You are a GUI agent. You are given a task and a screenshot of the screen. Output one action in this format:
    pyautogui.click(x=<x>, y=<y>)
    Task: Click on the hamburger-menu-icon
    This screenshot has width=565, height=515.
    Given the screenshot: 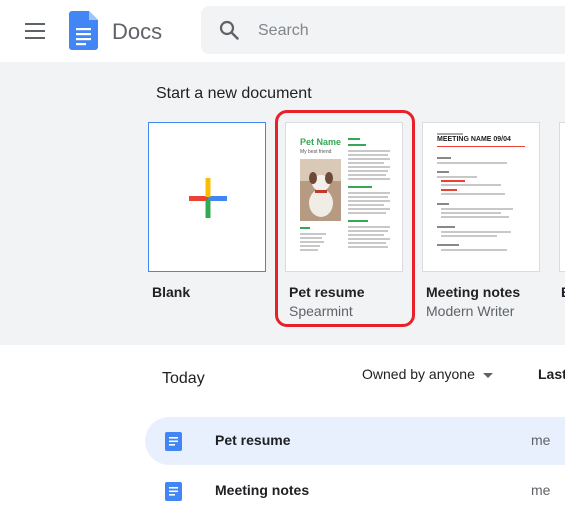 What is the action you would take?
    pyautogui.click(x=35, y=31)
    